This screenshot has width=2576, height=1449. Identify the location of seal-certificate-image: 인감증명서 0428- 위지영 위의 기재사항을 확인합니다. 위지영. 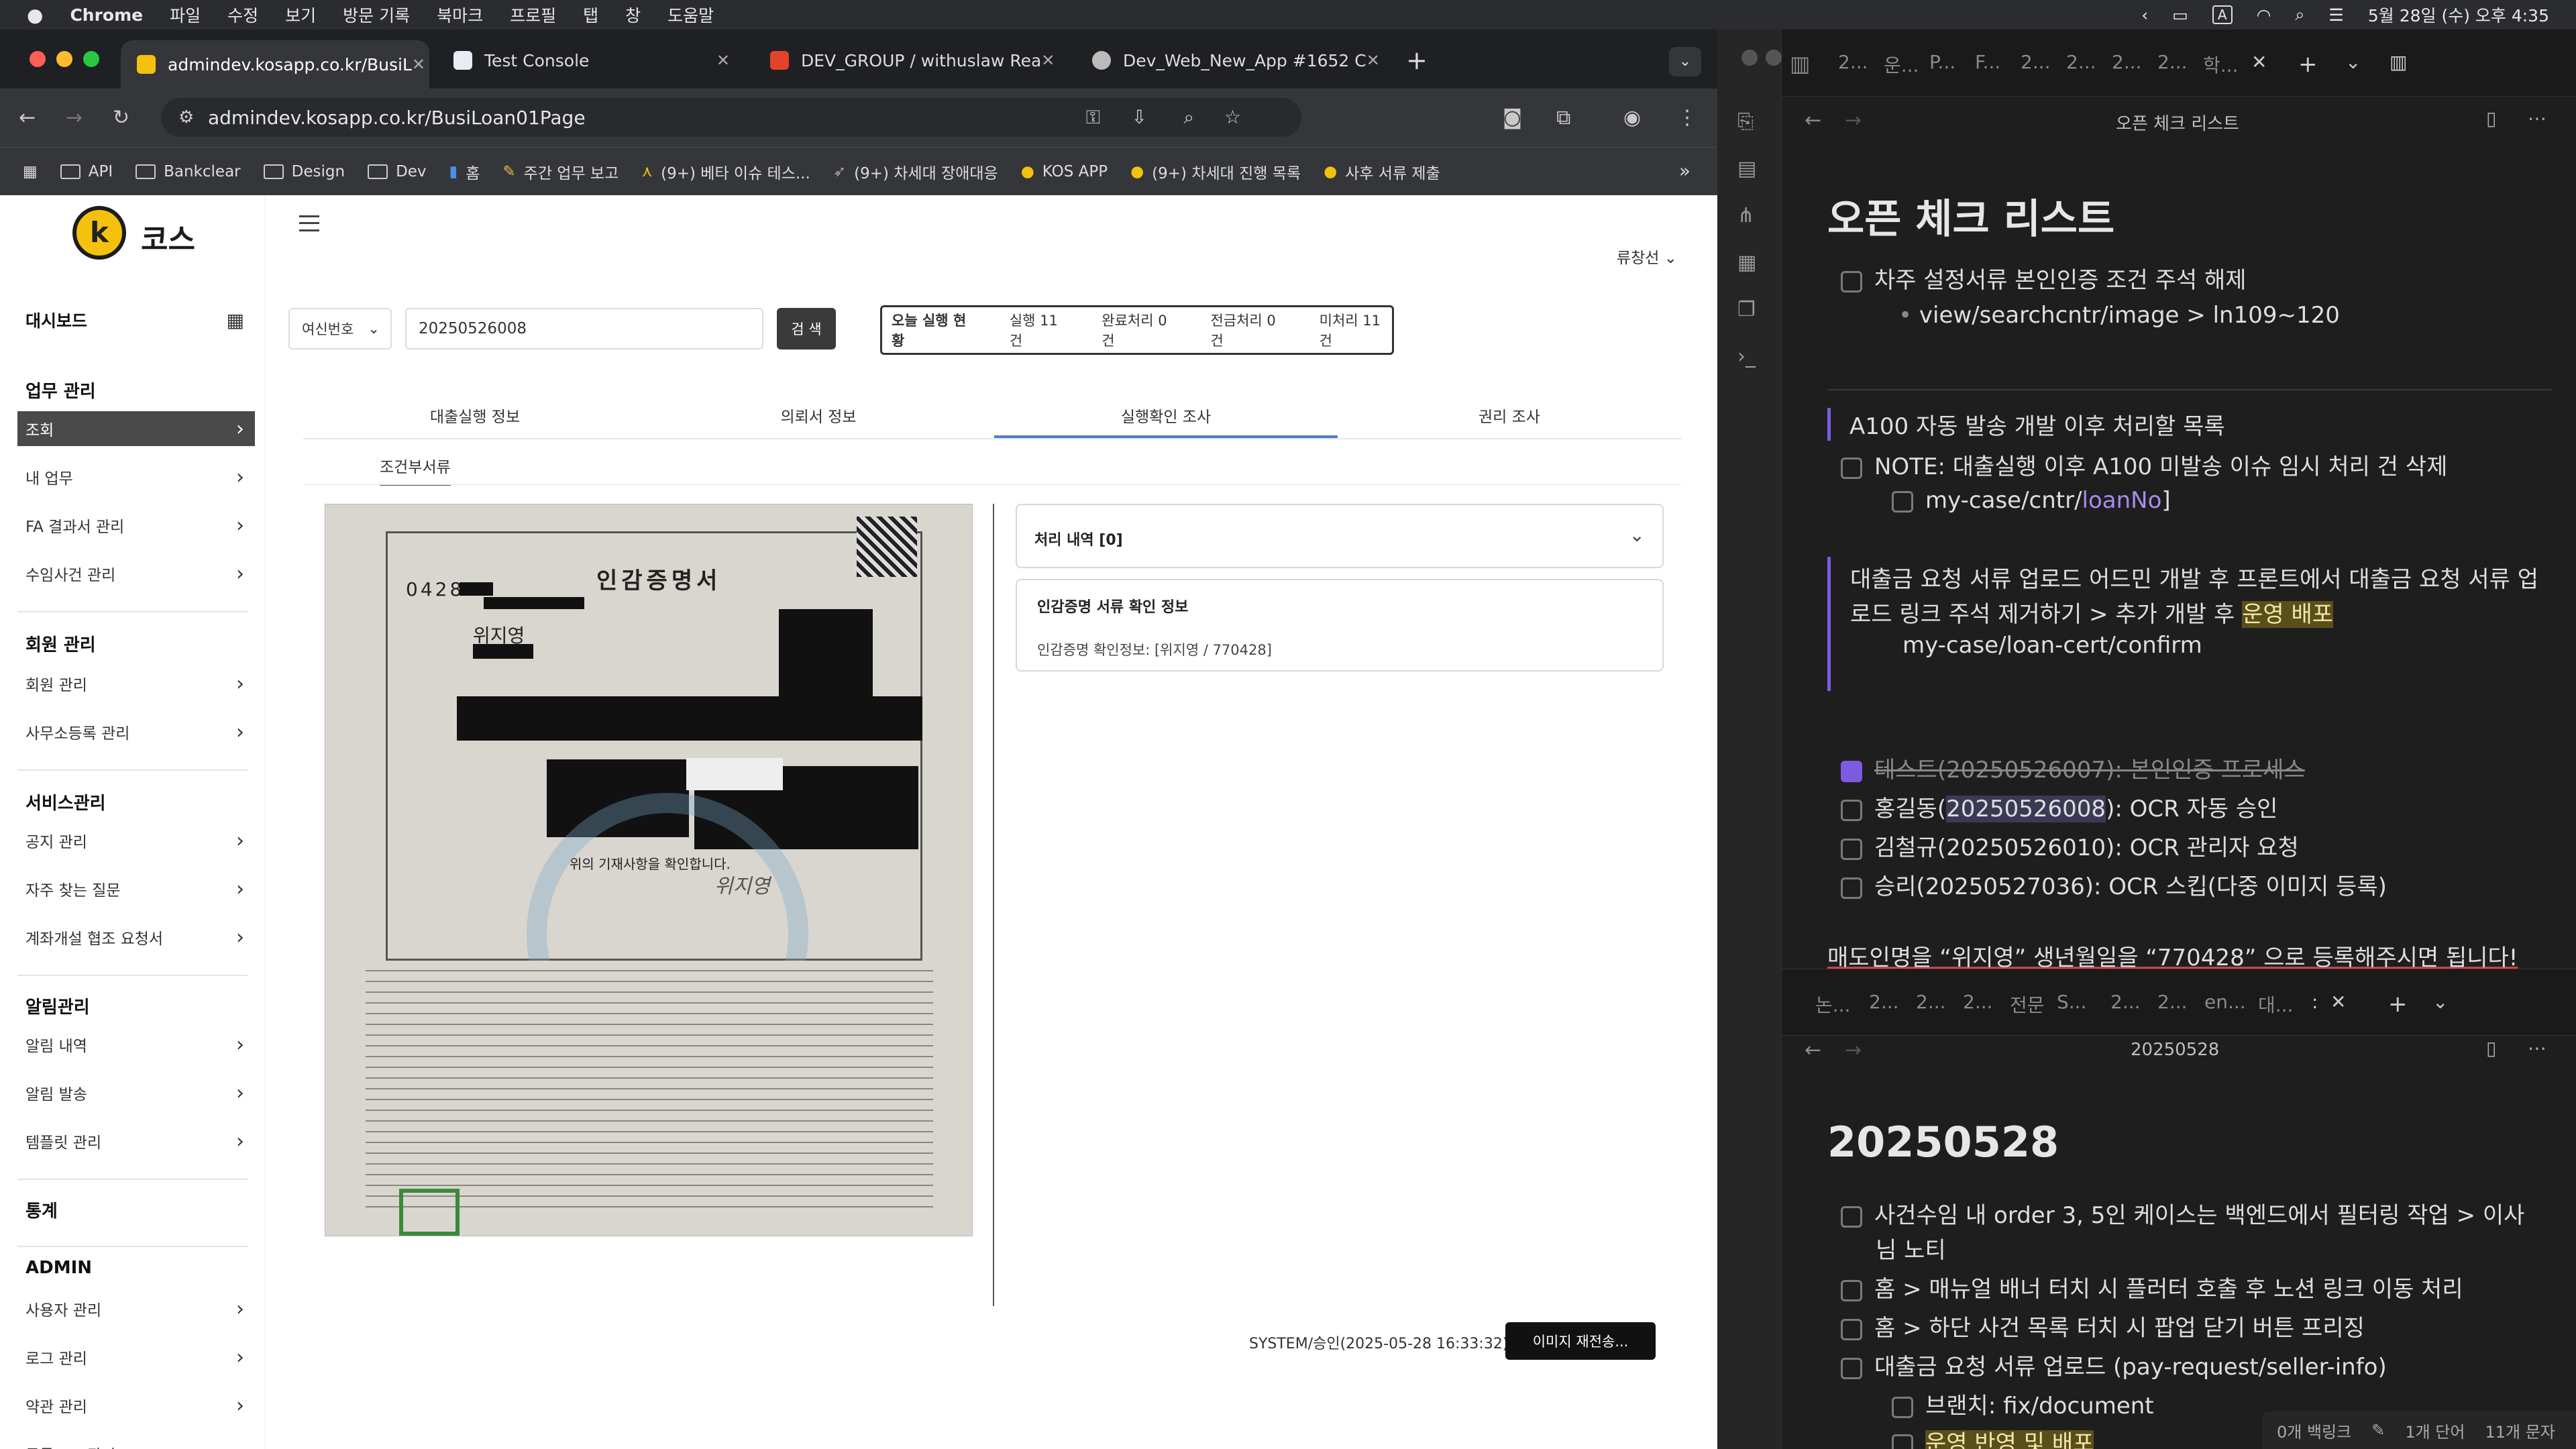
(649, 870).